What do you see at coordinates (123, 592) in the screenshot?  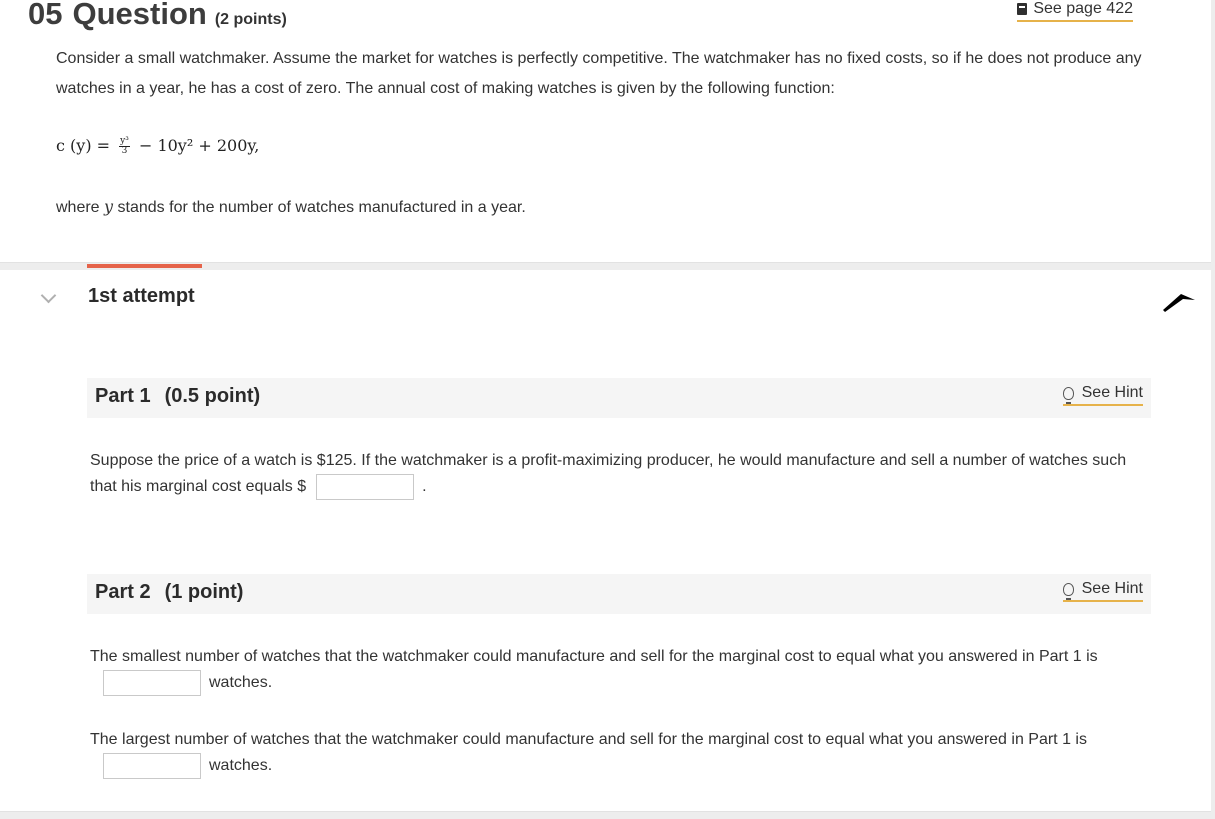 I see `part2-label: Part 2` at bounding box center [123, 592].